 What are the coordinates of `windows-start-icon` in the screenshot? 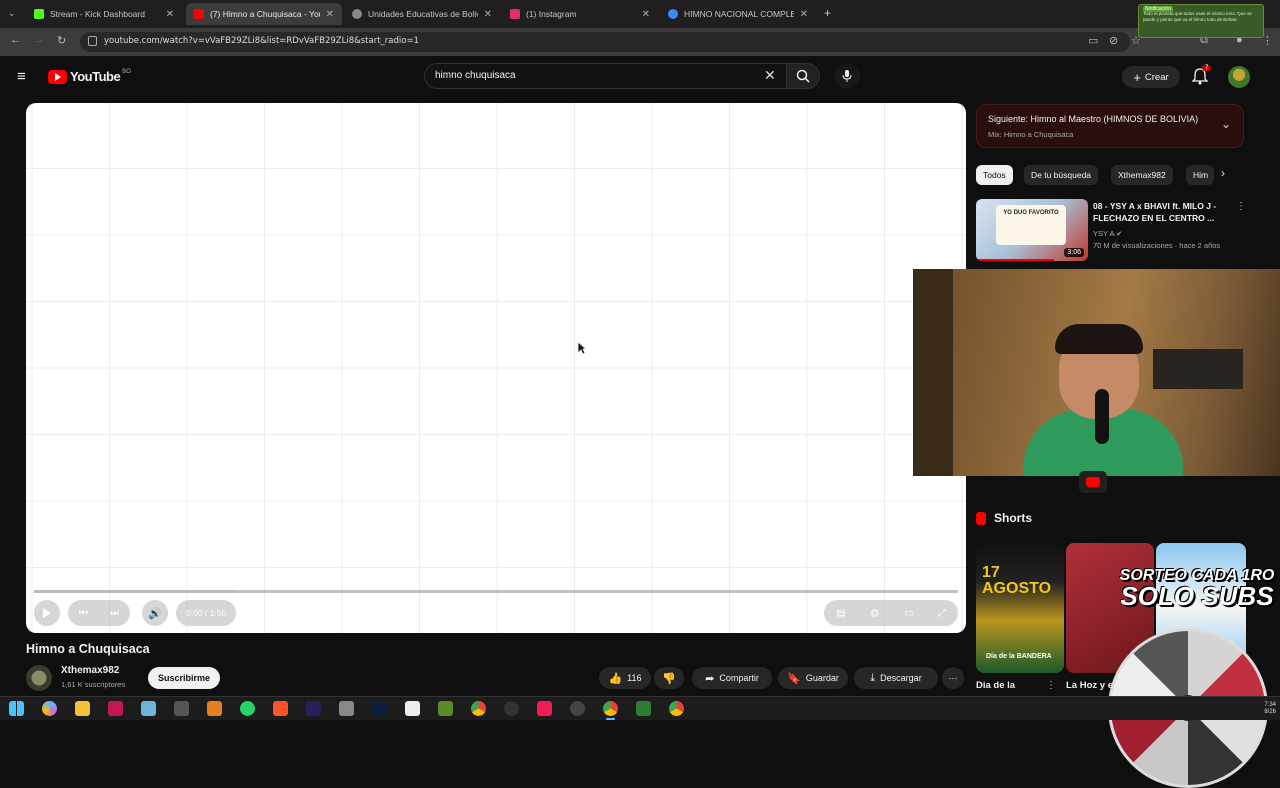 It's located at (16, 708).